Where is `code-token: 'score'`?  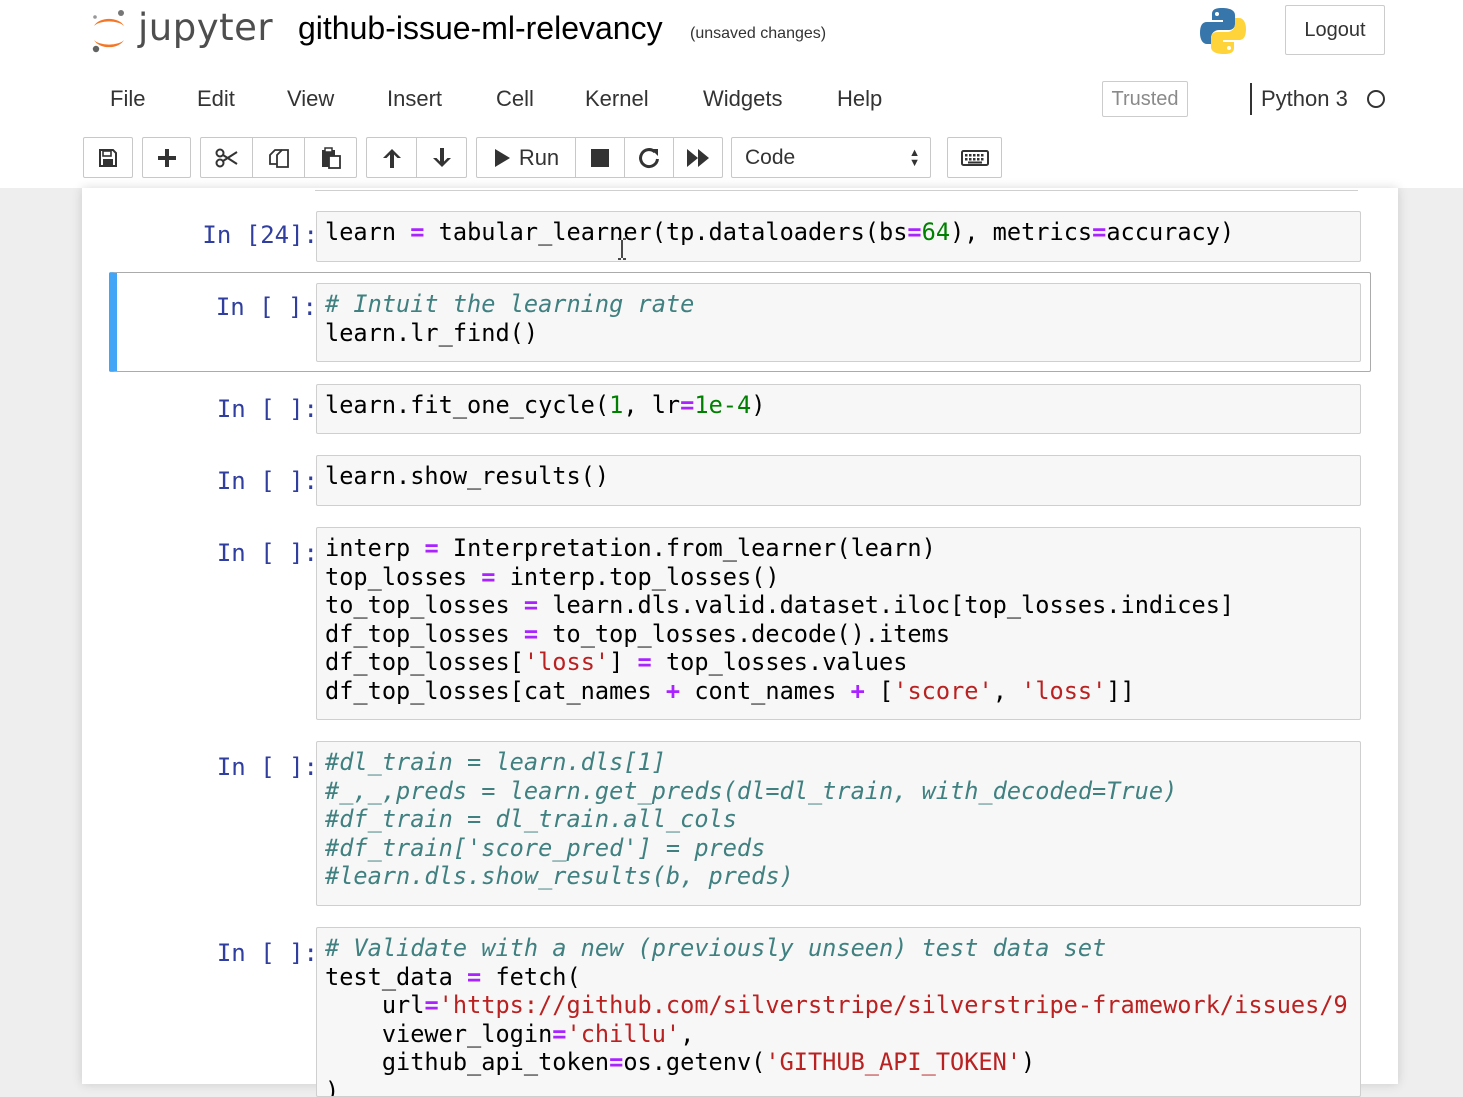 code-token: 'score' is located at coordinates (943, 690).